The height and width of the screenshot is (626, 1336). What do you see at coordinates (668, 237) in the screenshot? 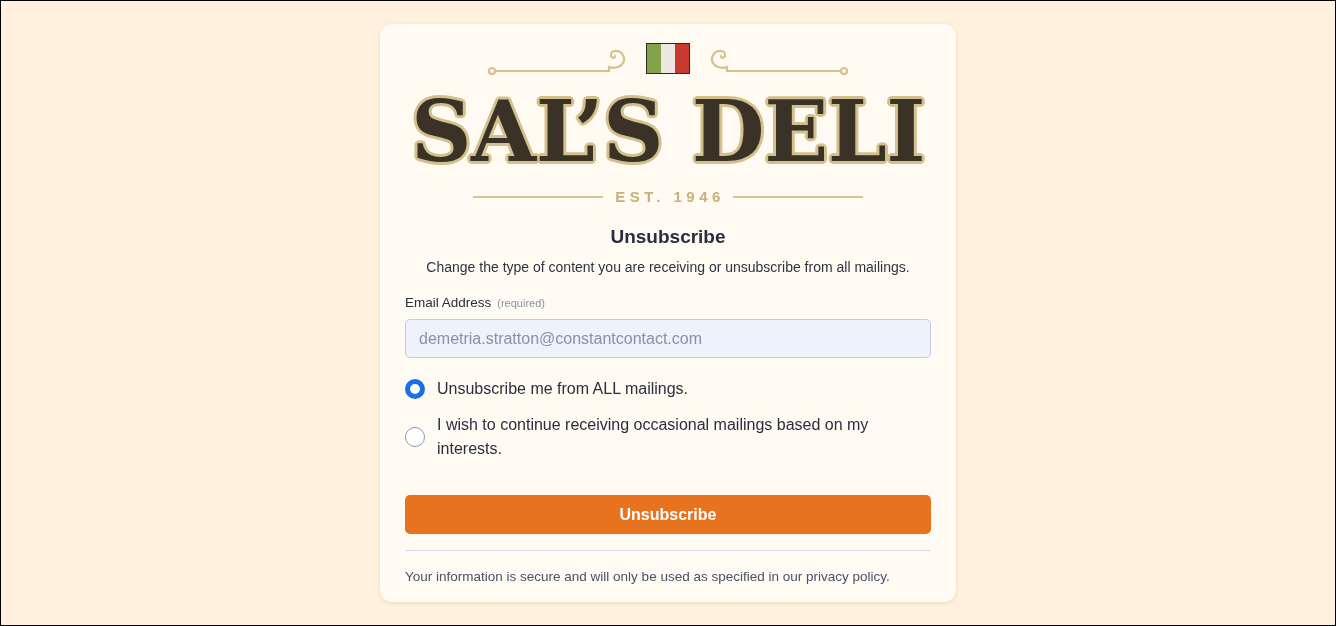
I see `form-title: Unsubscribe` at bounding box center [668, 237].